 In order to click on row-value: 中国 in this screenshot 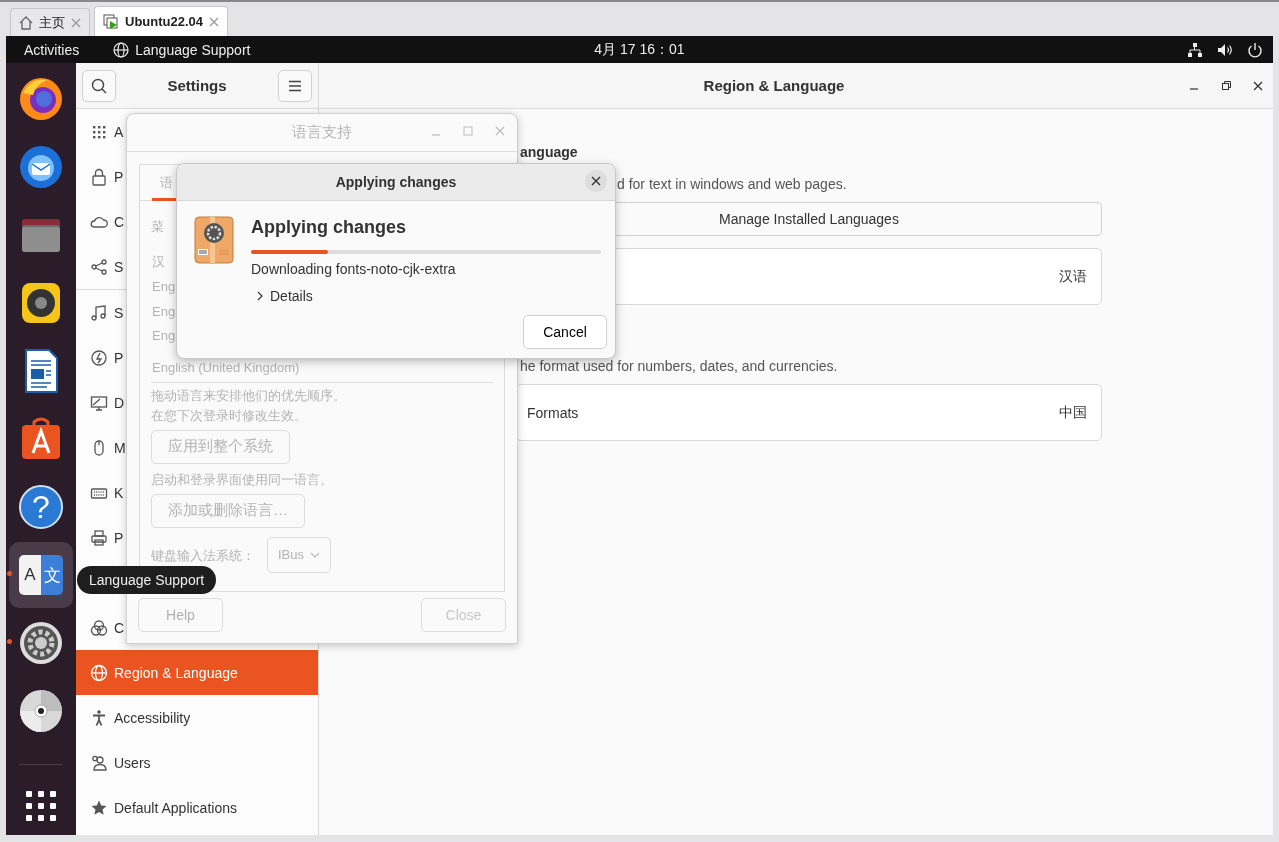, I will do `click(1073, 412)`.